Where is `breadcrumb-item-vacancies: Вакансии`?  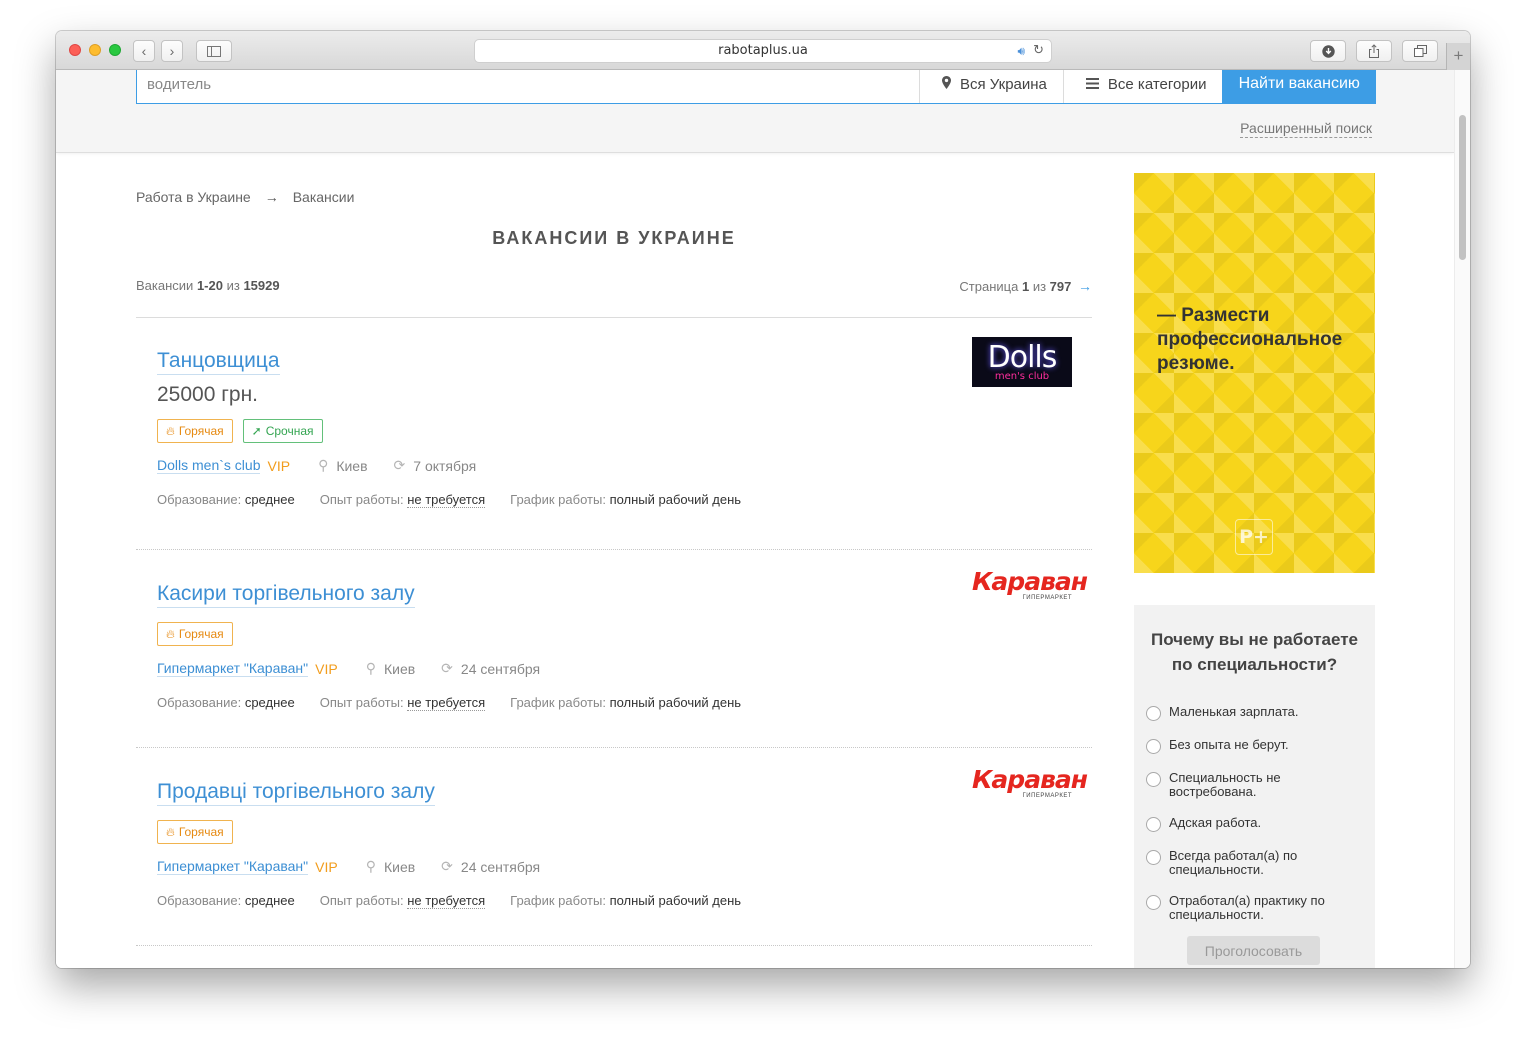
breadcrumb-item-vacancies: Вакансии is located at coordinates (324, 197).